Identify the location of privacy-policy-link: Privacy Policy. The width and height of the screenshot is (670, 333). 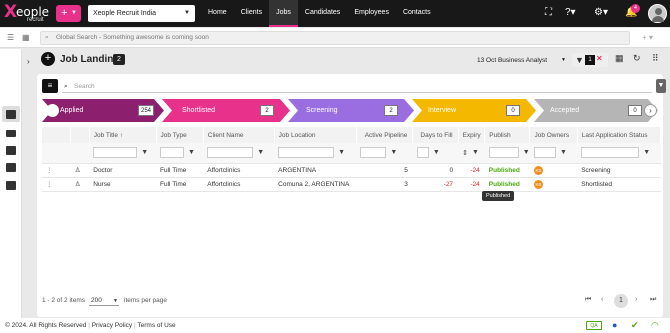
(112, 325).